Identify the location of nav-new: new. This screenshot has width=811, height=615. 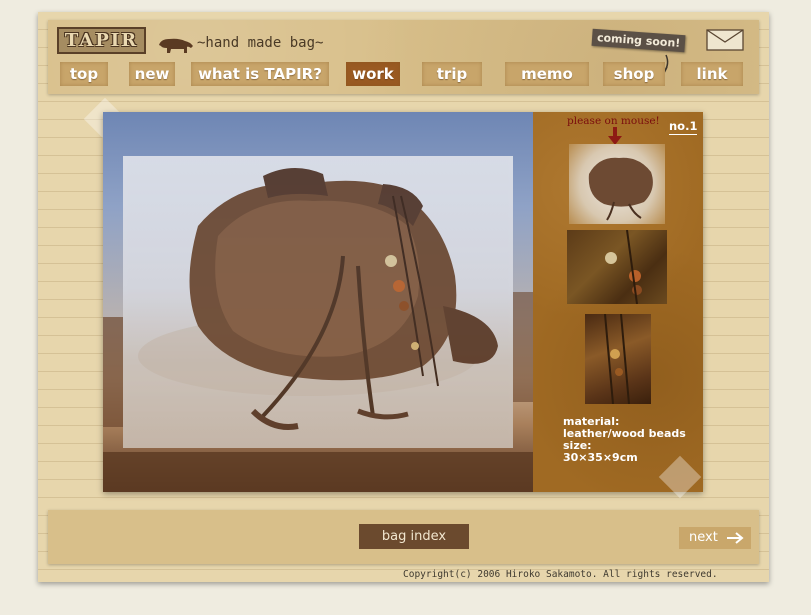
(152, 74).